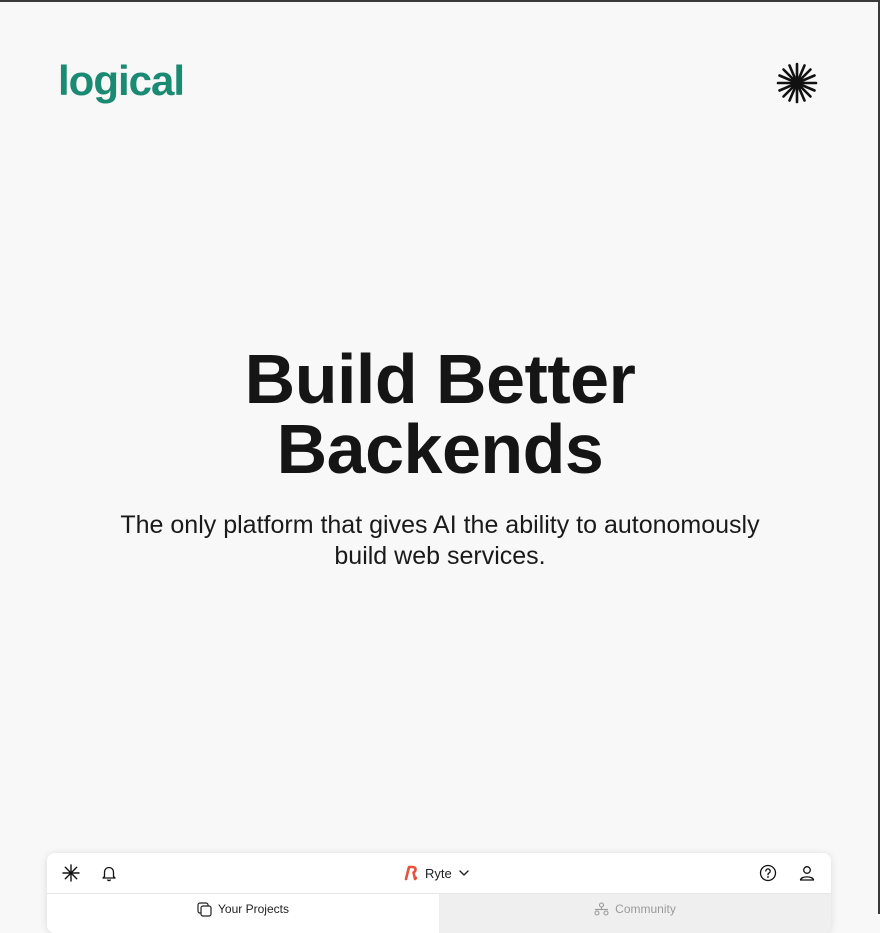  Describe the element at coordinates (204, 909) in the screenshot. I see `projects-icon` at that location.